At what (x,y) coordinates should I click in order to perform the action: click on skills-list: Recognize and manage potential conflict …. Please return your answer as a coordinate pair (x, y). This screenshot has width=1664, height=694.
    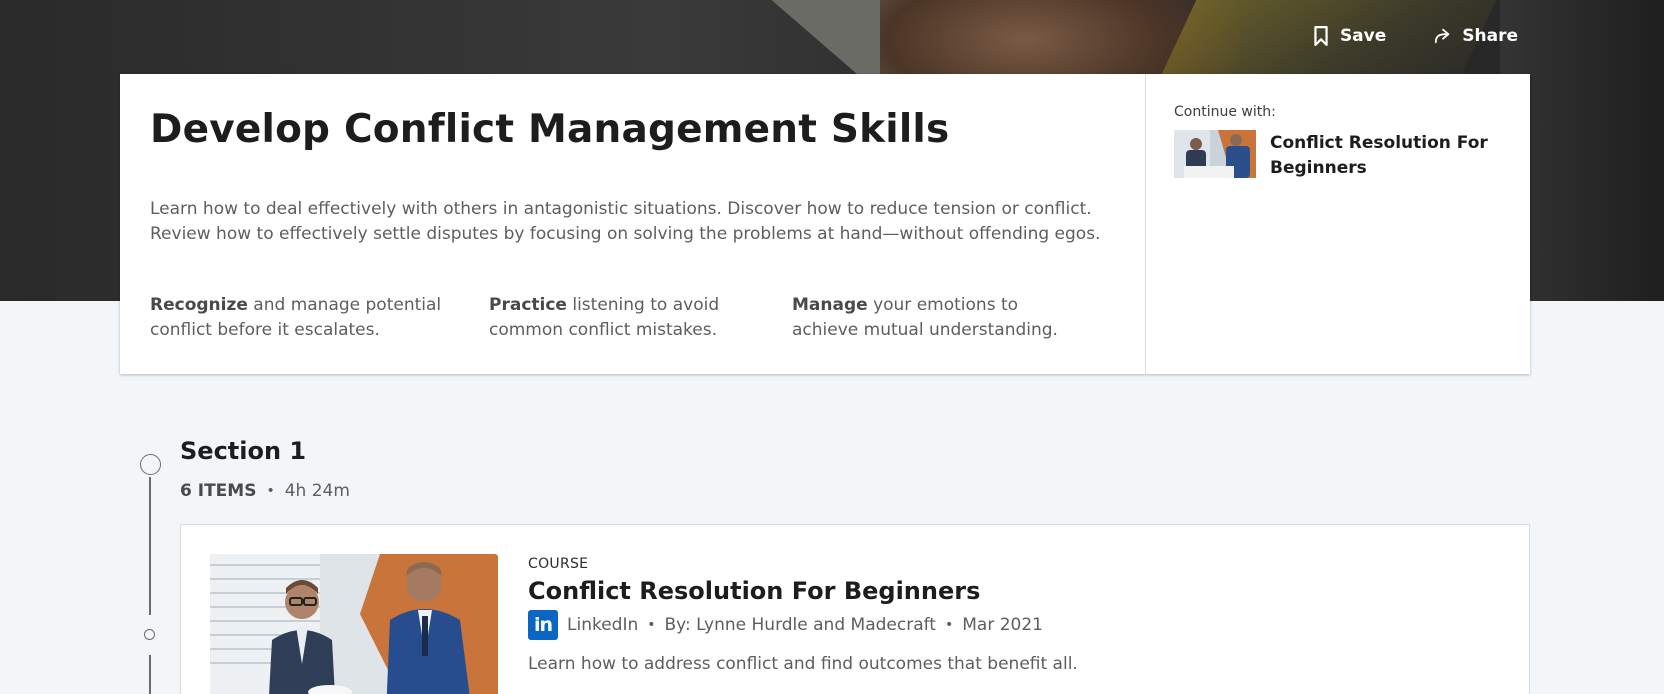
    Looking at the image, I should click on (632, 318).